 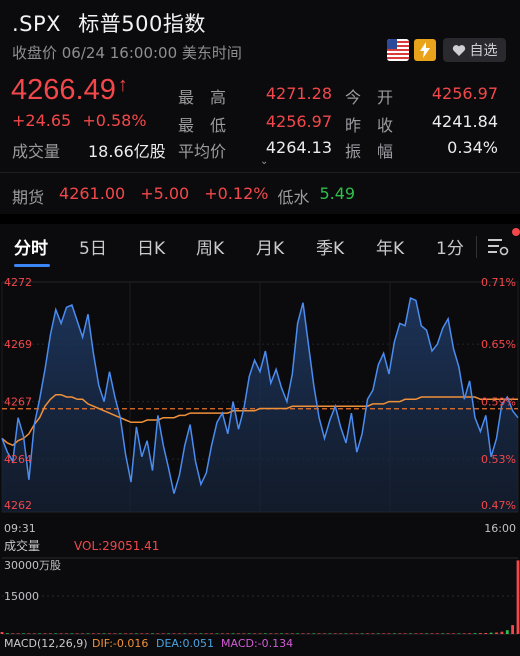 I want to click on chart-settings-icon, so click(x=497, y=246).